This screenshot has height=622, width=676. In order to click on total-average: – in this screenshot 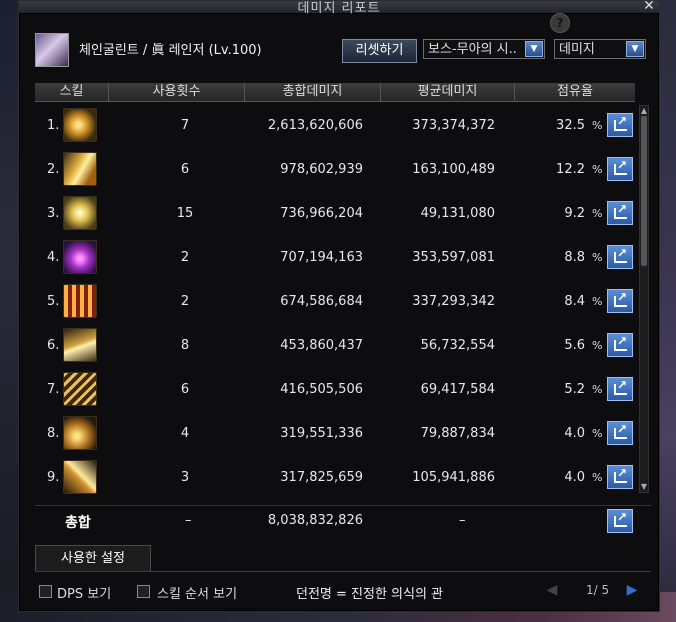, I will do `click(462, 520)`.